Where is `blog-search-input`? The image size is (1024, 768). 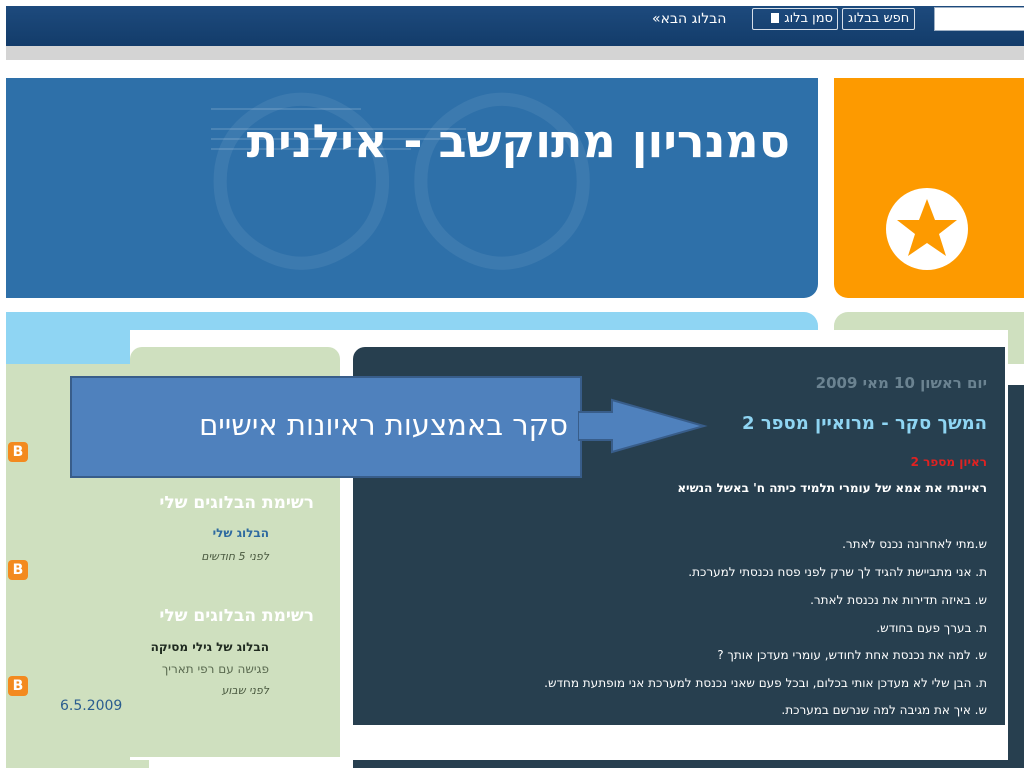
blog-search-input is located at coordinates (979, 19).